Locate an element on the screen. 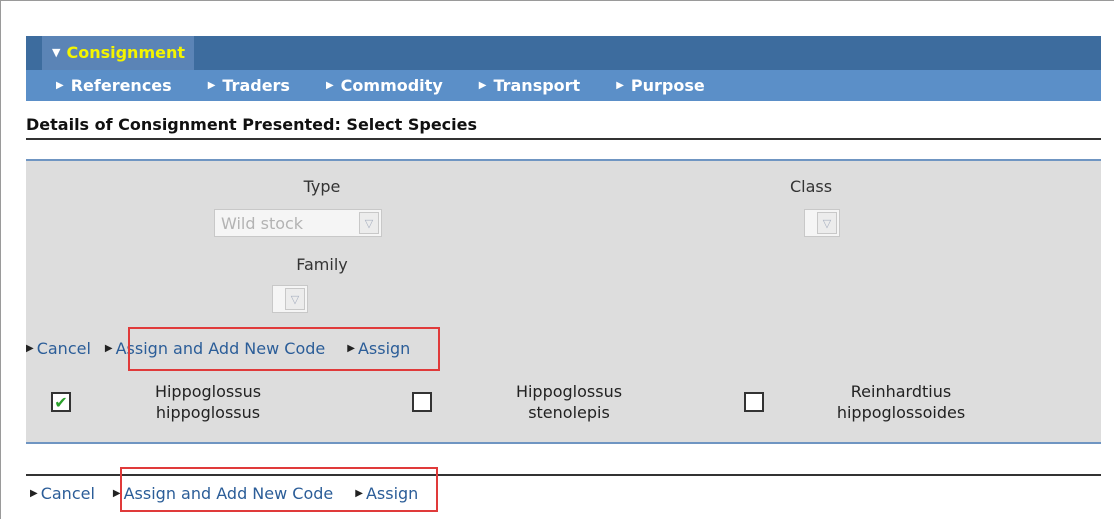 Image resolution: width=1114 pixels, height=519 pixels. type-select: Wild stock ▽ is located at coordinates (298, 223).